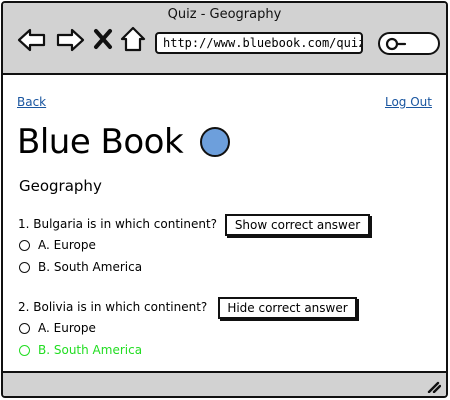 The image size is (450, 400). I want to click on address-bar: http://www.bluebook.com/quiz-1, so click(259, 43).